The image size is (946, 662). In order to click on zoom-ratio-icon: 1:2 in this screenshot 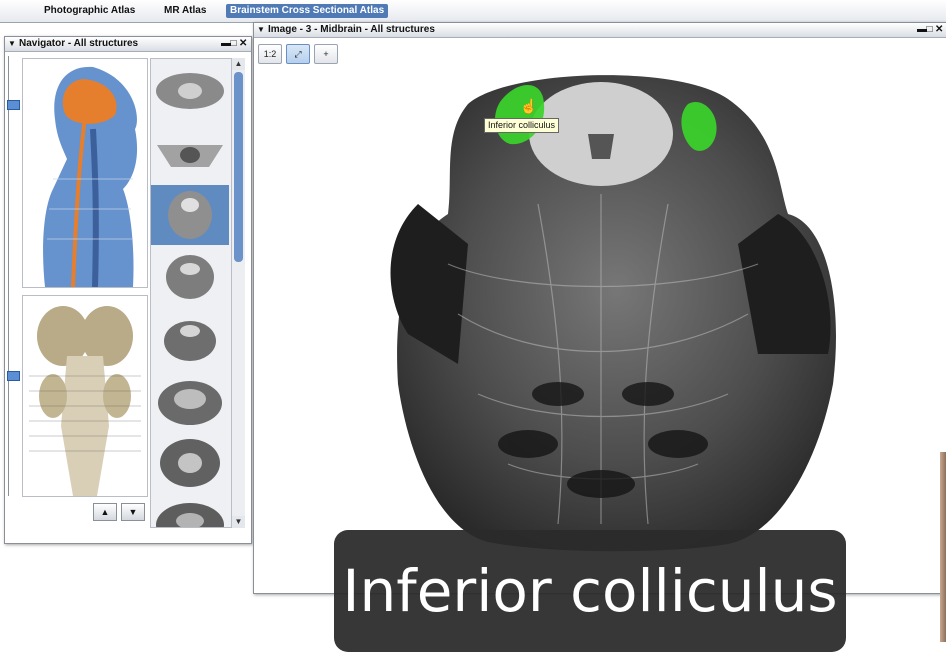, I will do `click(270, 54)`.